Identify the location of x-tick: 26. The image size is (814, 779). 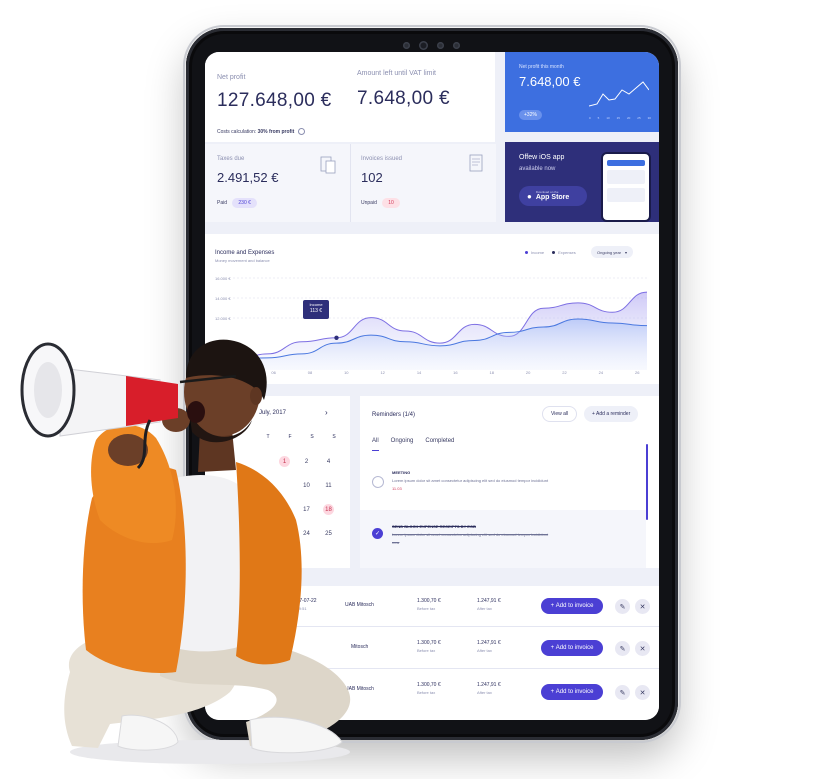
(637, 372).